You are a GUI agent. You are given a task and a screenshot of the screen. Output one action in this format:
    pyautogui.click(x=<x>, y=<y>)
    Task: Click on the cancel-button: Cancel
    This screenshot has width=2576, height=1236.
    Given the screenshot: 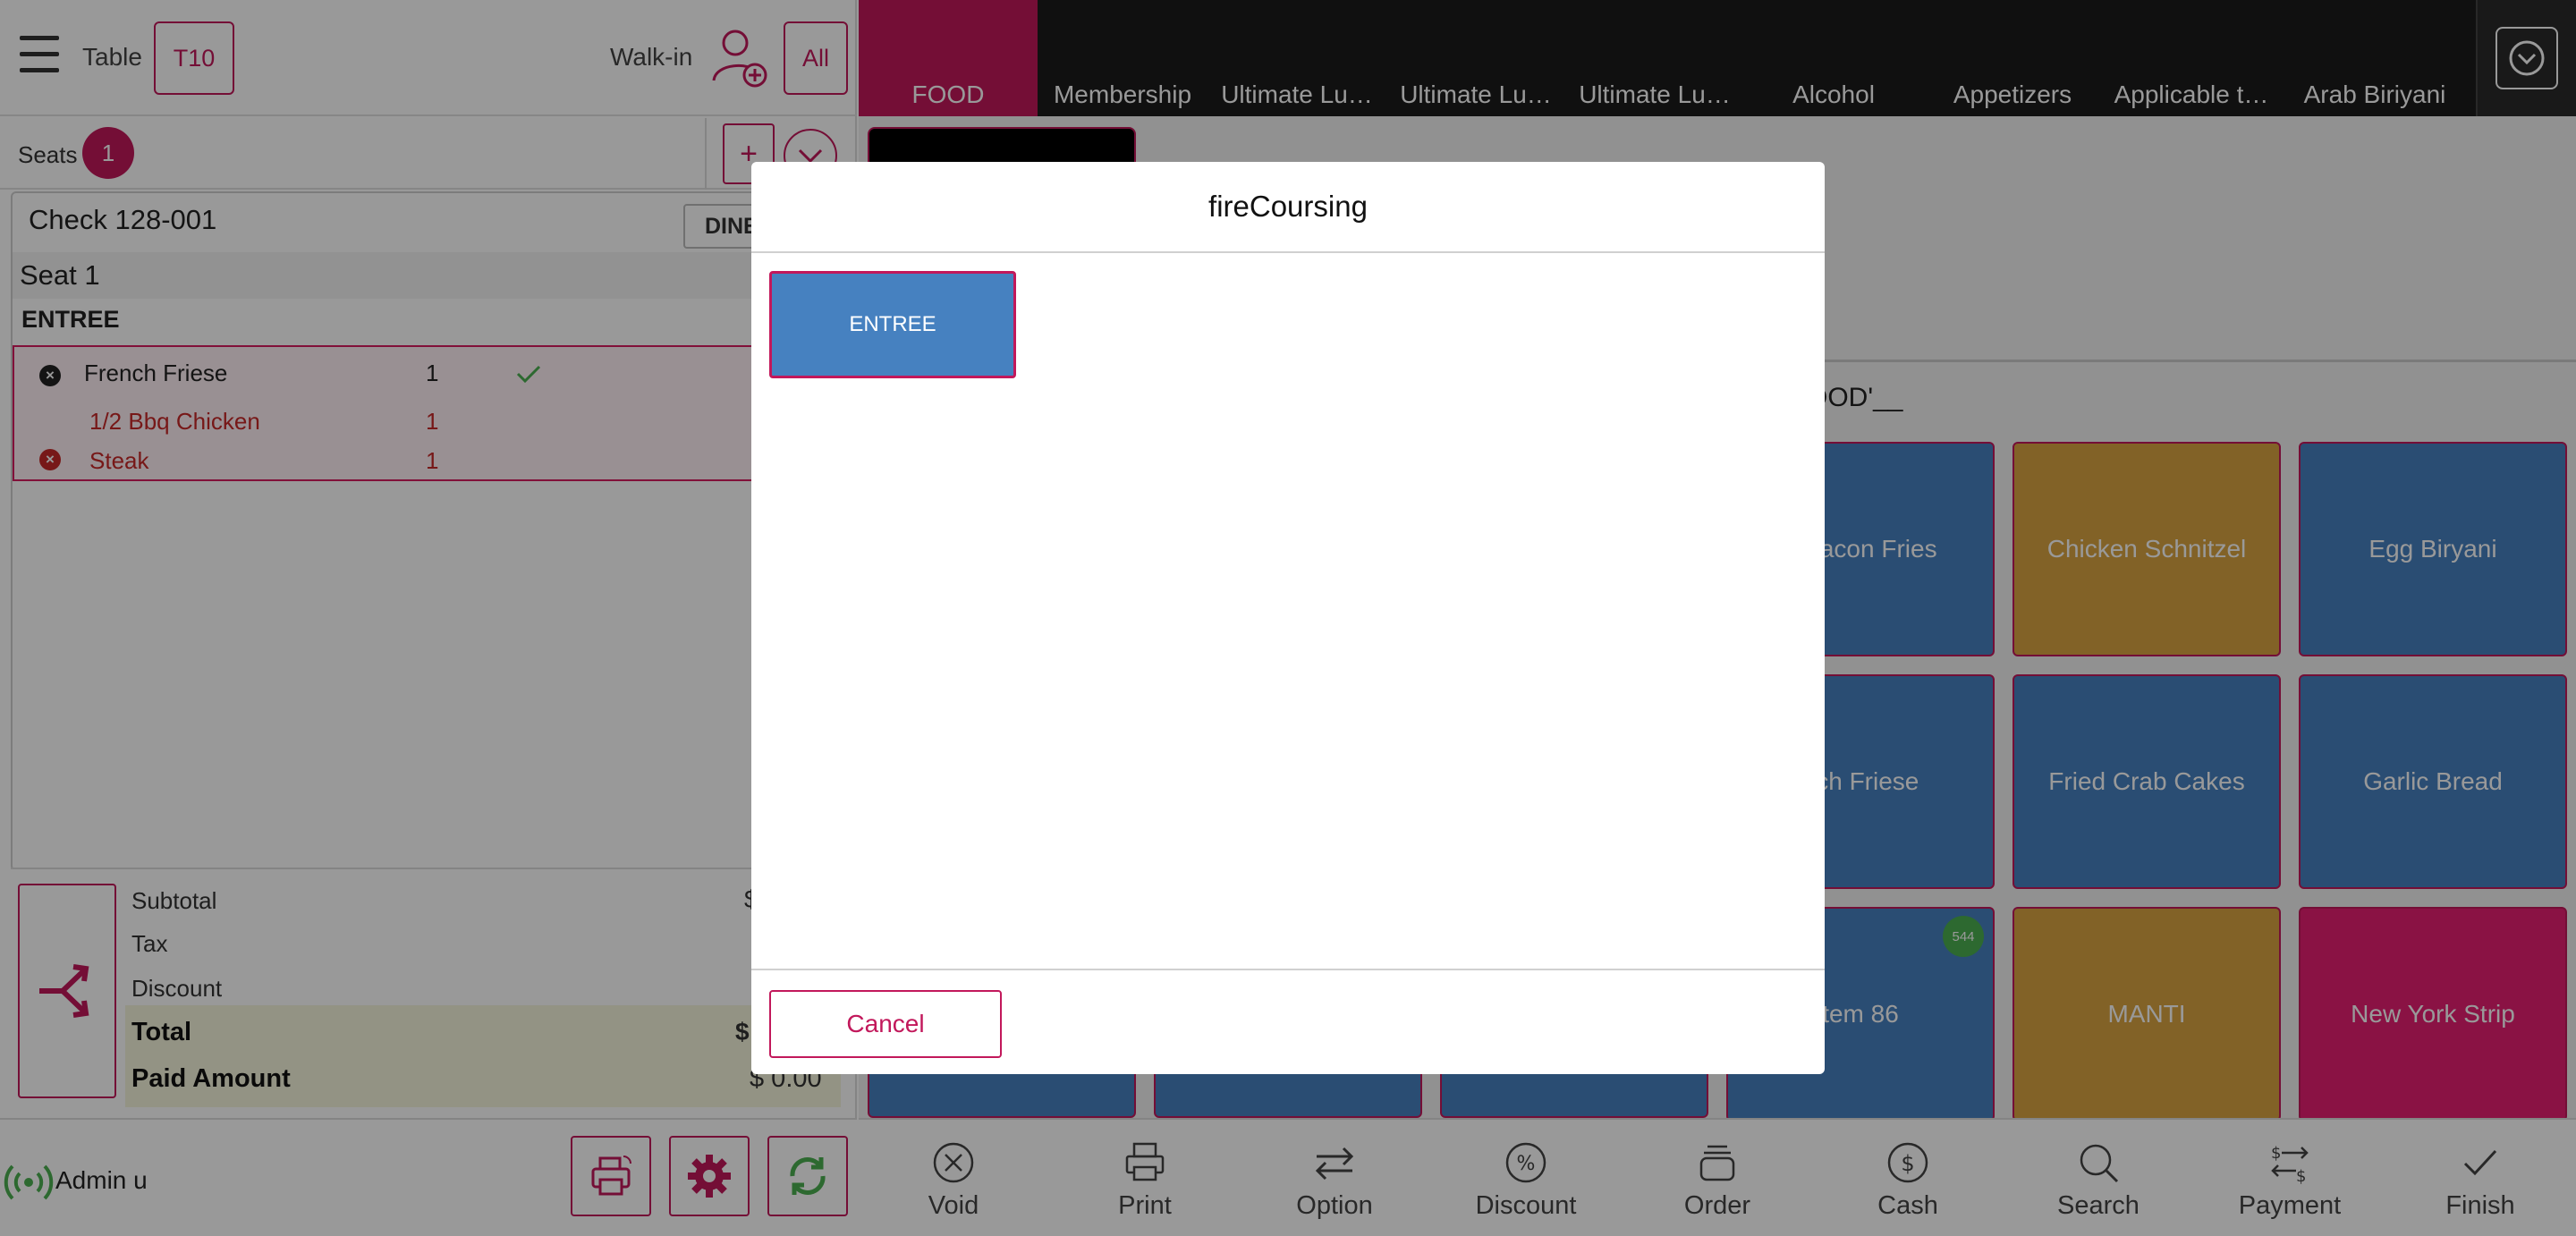 What is the action you would take?
    pyautogui.click(x=885, y=1024)
    